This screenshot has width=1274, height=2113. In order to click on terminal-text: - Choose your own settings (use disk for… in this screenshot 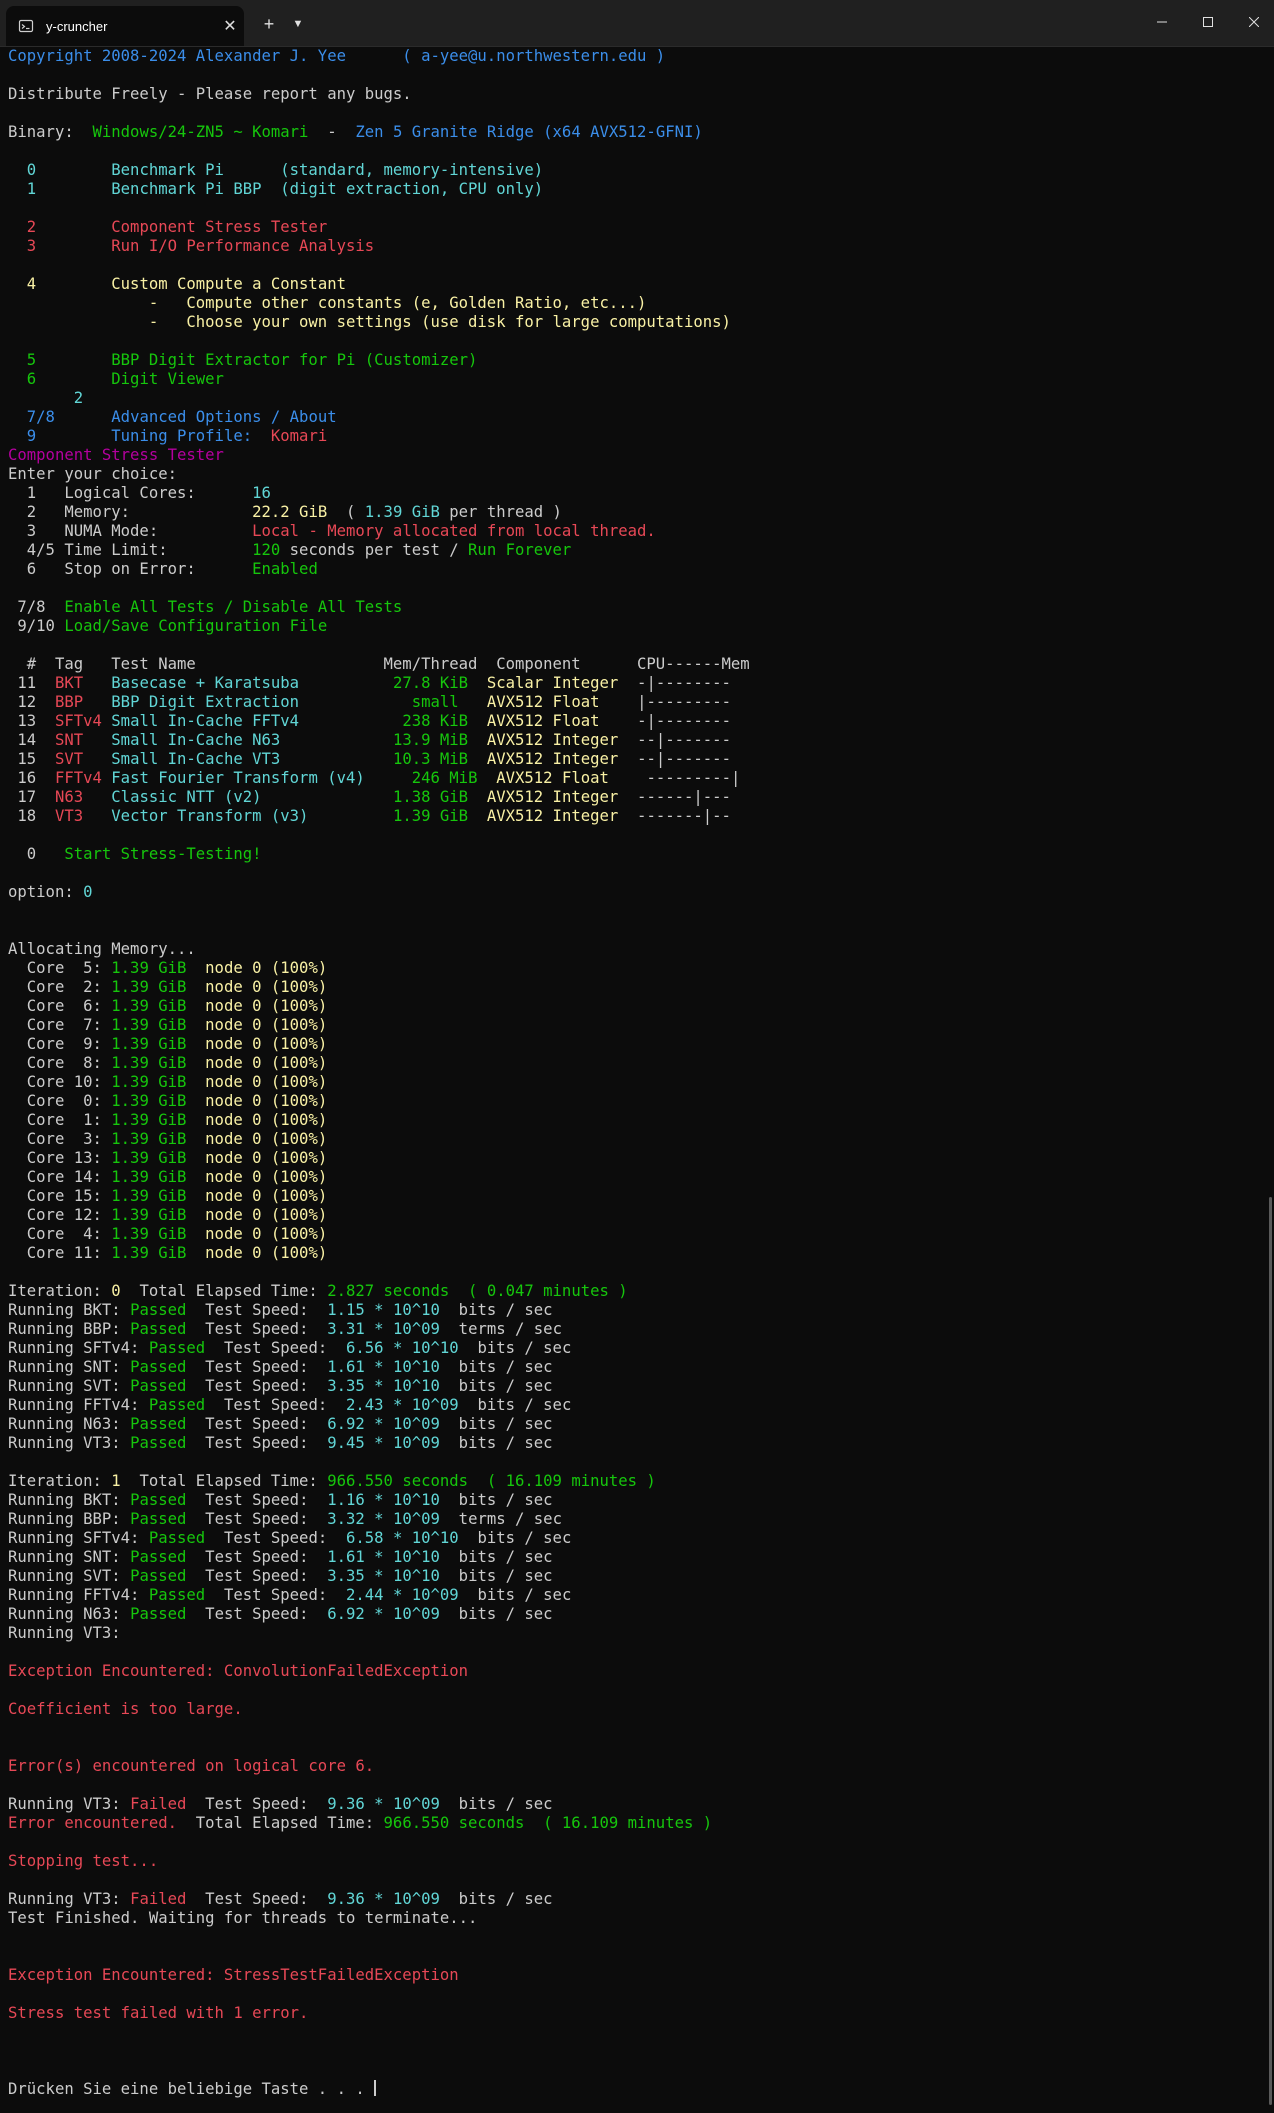, I will do `click(369, 322)`.